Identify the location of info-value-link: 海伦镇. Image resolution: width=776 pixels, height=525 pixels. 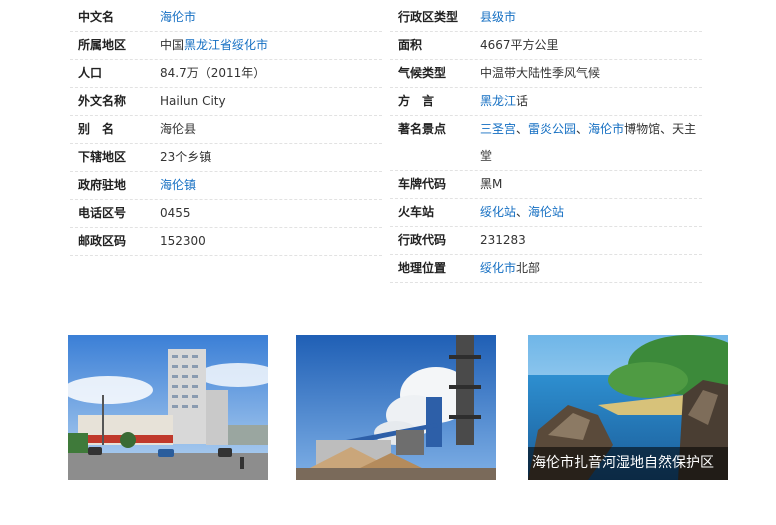
(178, 185).